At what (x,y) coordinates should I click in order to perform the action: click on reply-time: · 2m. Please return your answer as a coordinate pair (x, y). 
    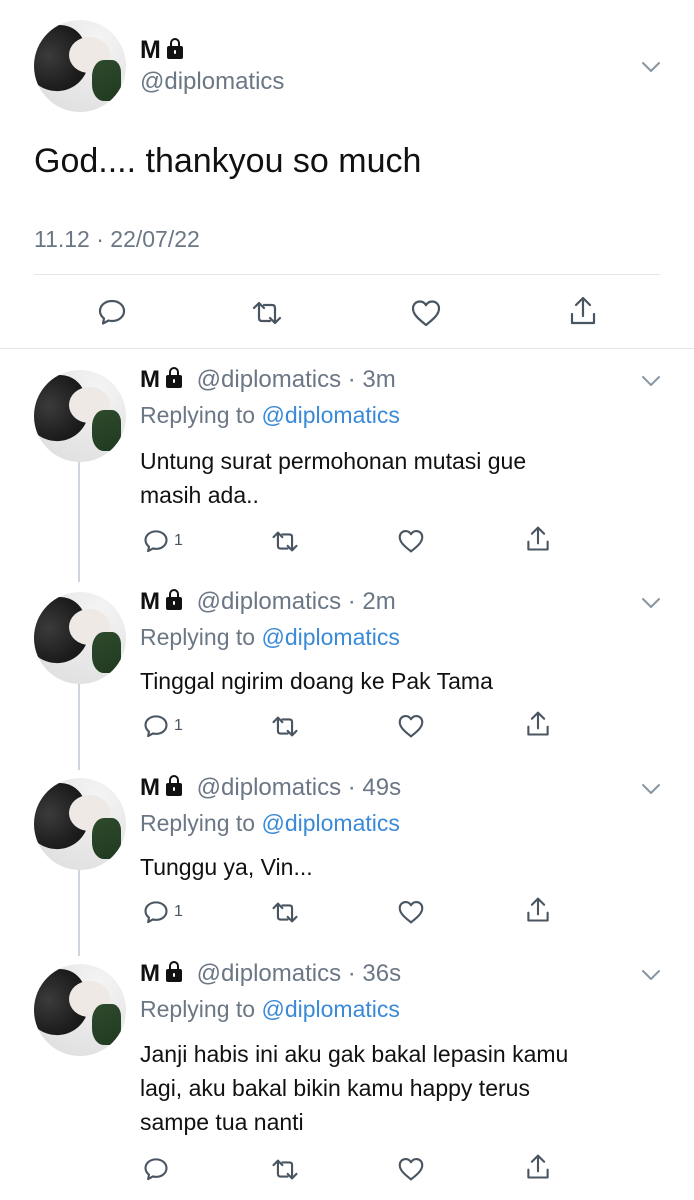
    Looking at the image, I should click on (372, 601).